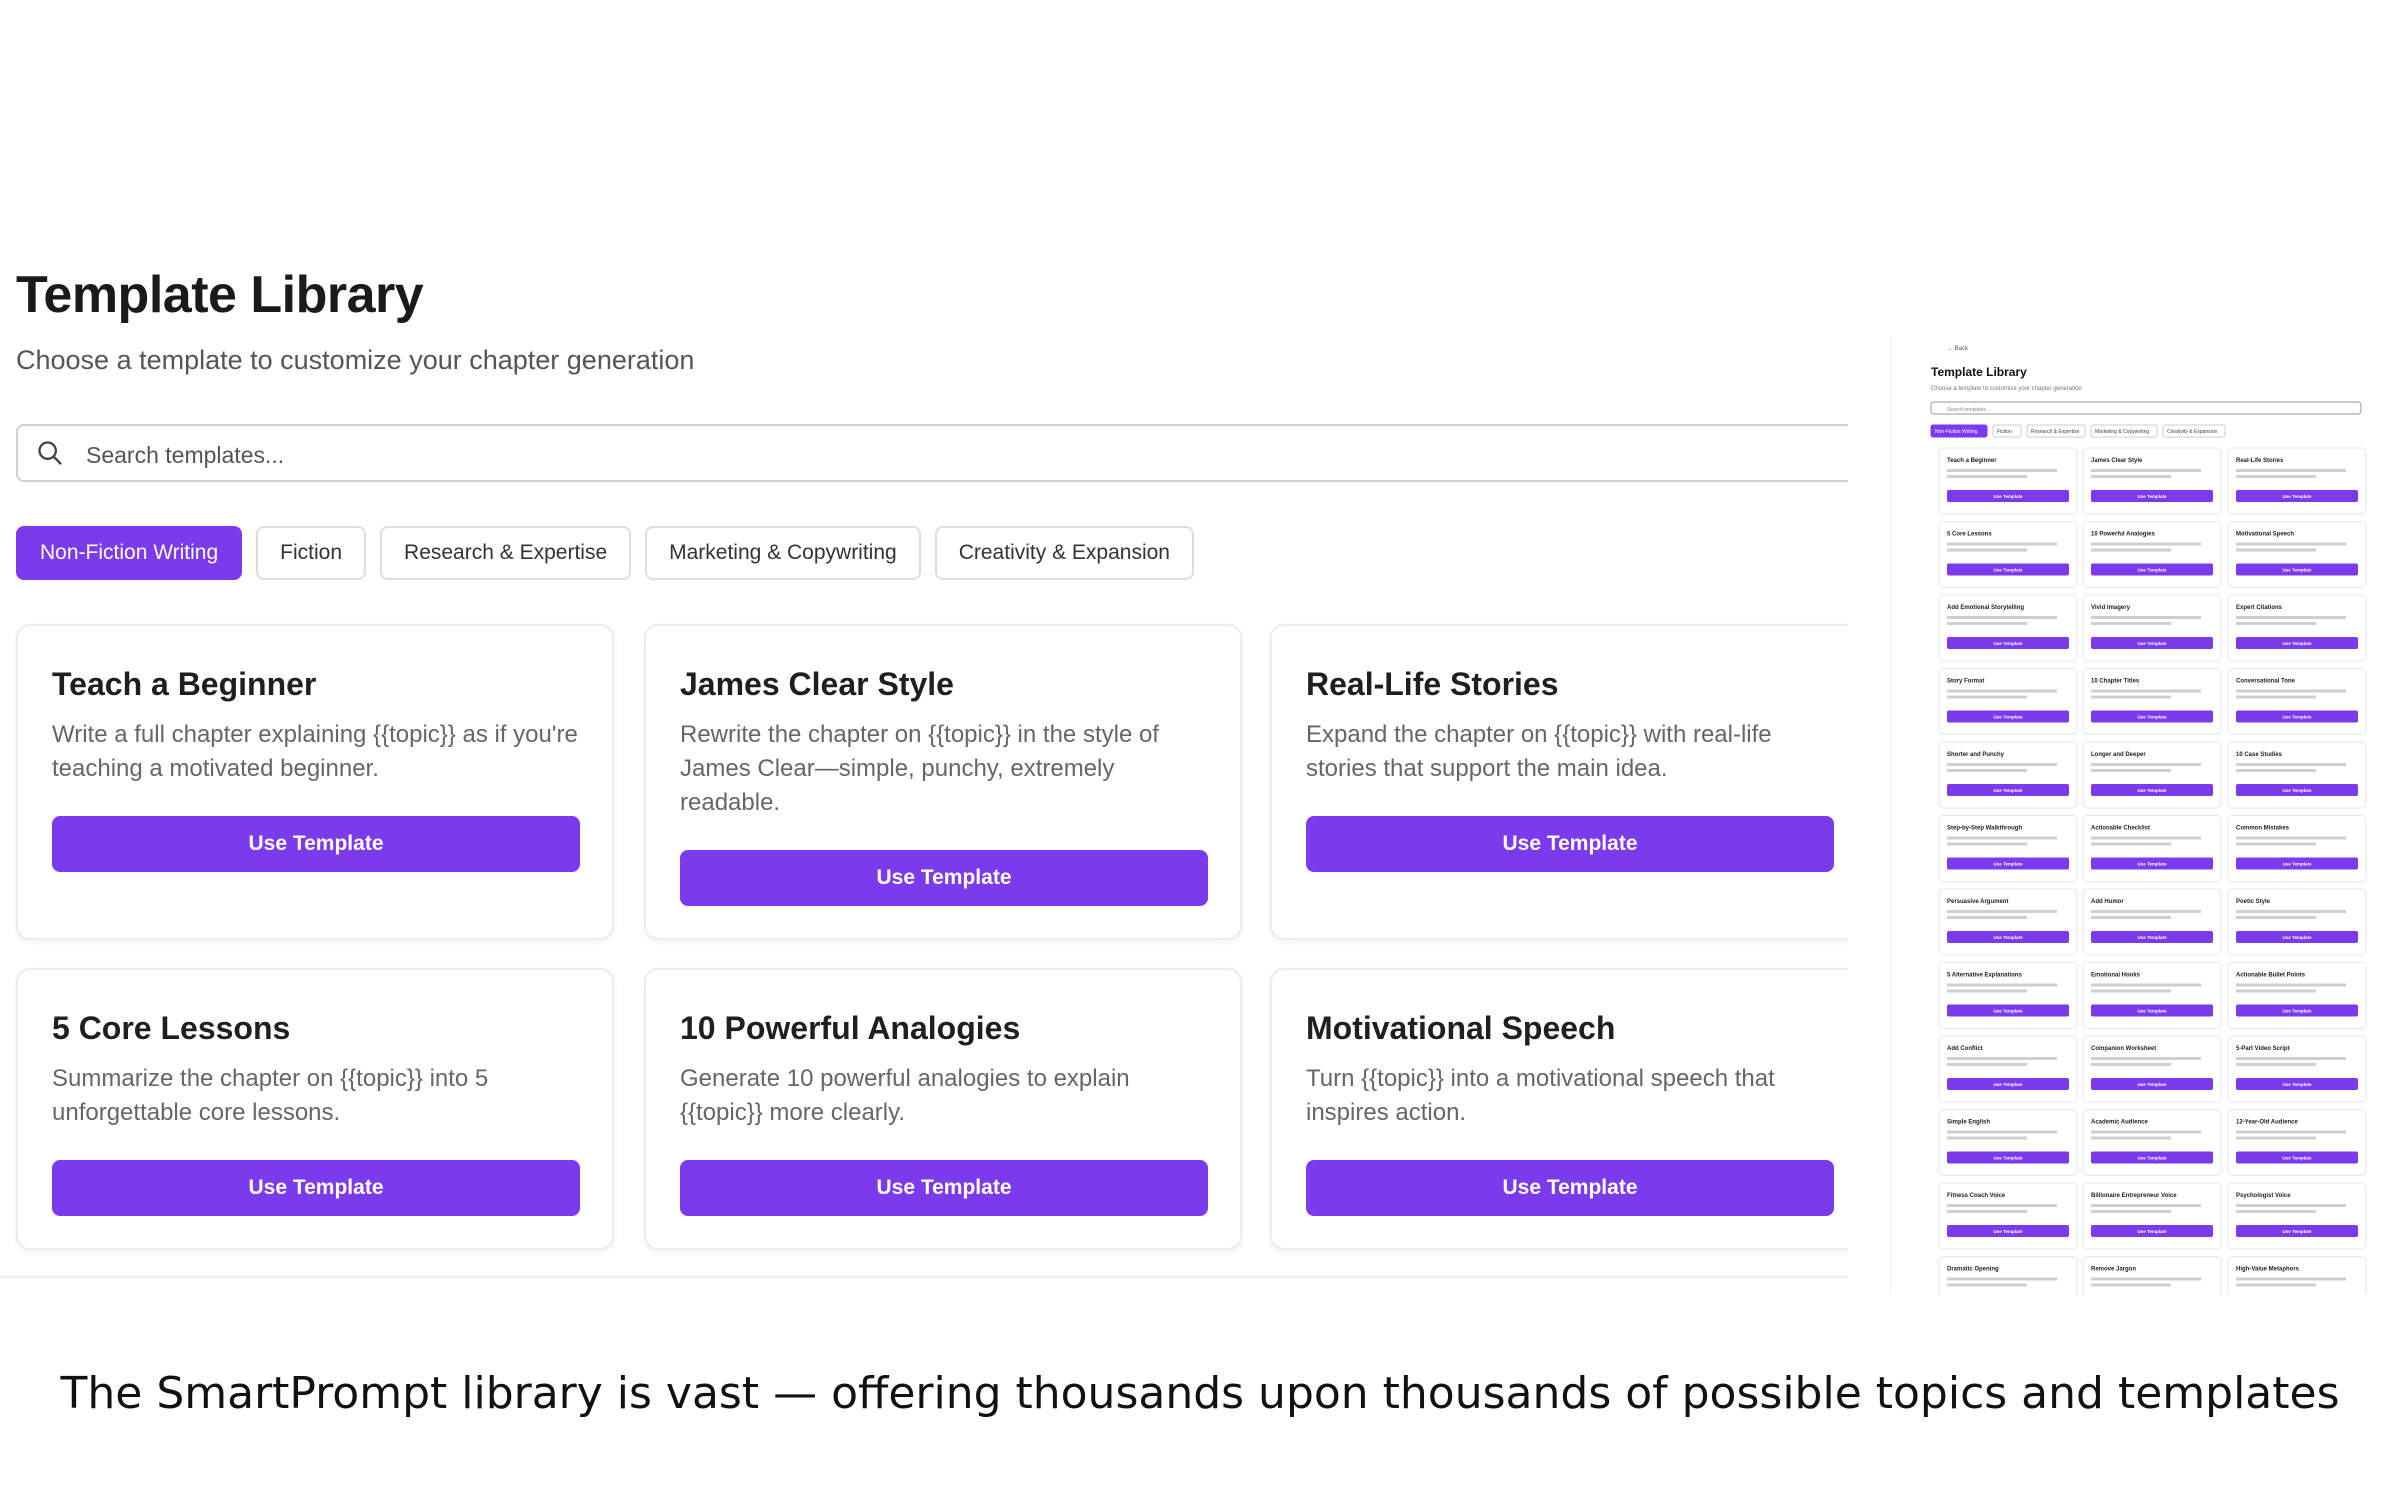  I want to click on thumb-card-title: 10 Case Studies, so click(2259, 755).